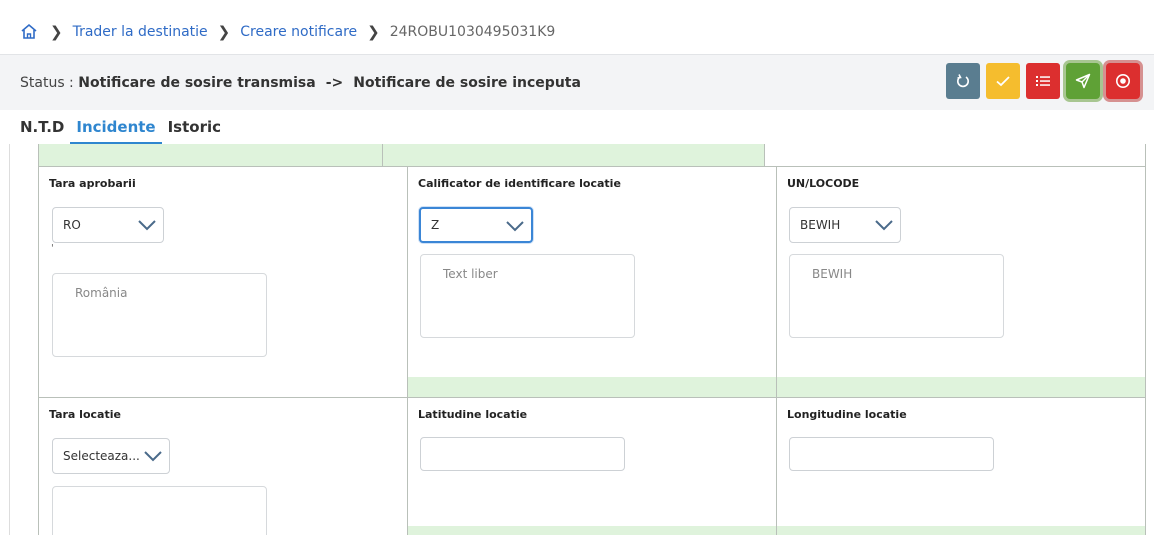 Image resolution: width=1154 pixels, height=535 pixels. I want to click on validate-button, so click(1003, 81).